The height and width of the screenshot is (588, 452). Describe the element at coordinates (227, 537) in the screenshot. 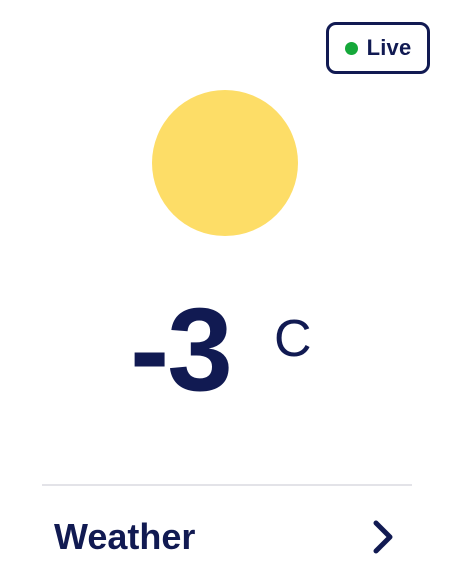

I see `weather-link-row: Weather` at that location.